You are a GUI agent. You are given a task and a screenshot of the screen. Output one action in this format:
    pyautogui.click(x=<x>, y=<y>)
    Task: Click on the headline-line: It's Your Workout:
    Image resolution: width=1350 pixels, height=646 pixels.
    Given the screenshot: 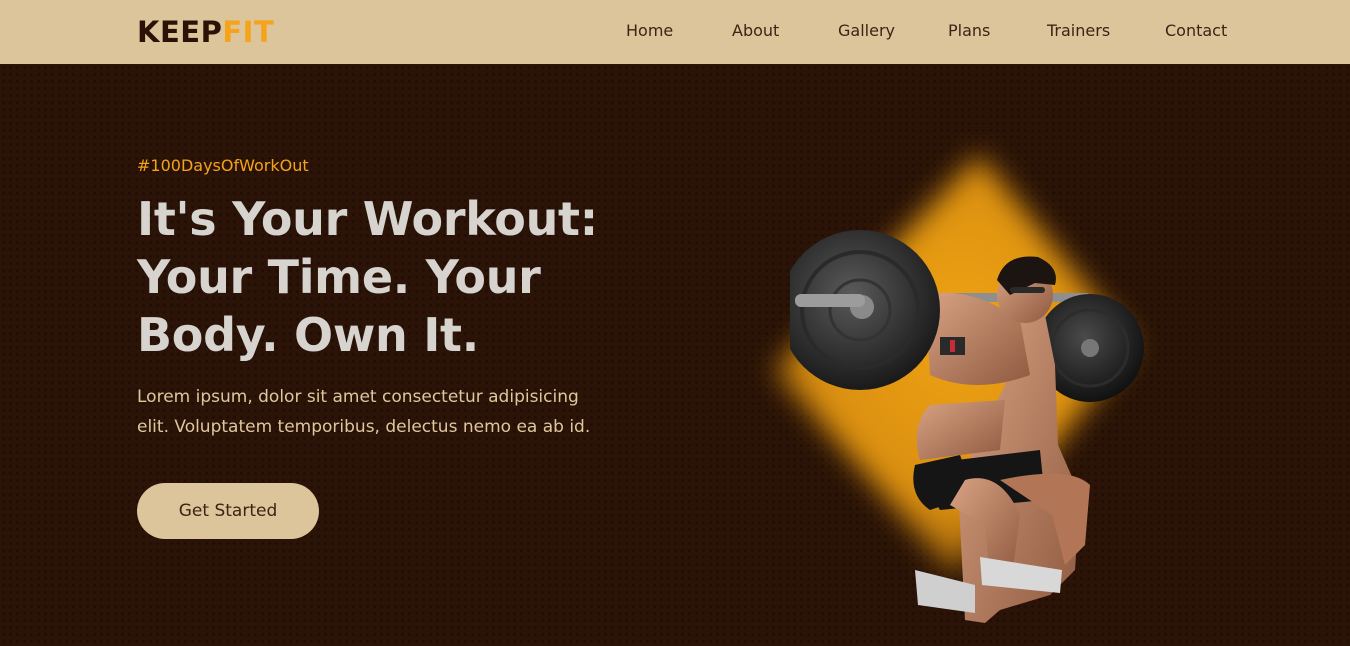 What is the action you would take?
    pyautogui.click(x=367, y=219)
    